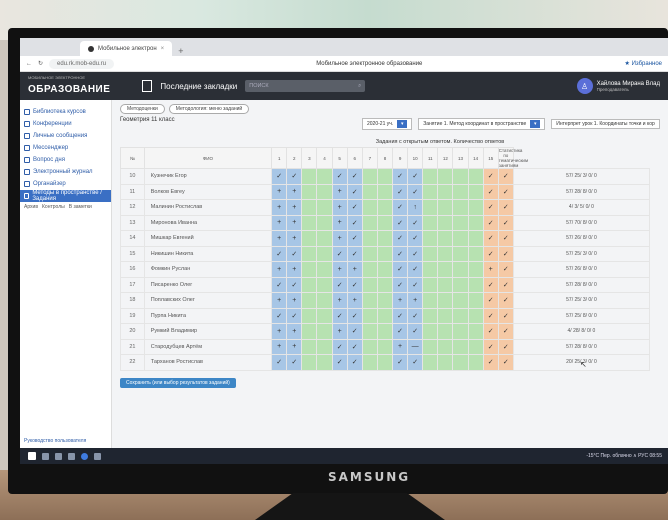 The height and width of the screenshot is (520, 668). Describe the element at coordinates (584, 86) in the screenshot. I see `avatar: ♙` at that location.